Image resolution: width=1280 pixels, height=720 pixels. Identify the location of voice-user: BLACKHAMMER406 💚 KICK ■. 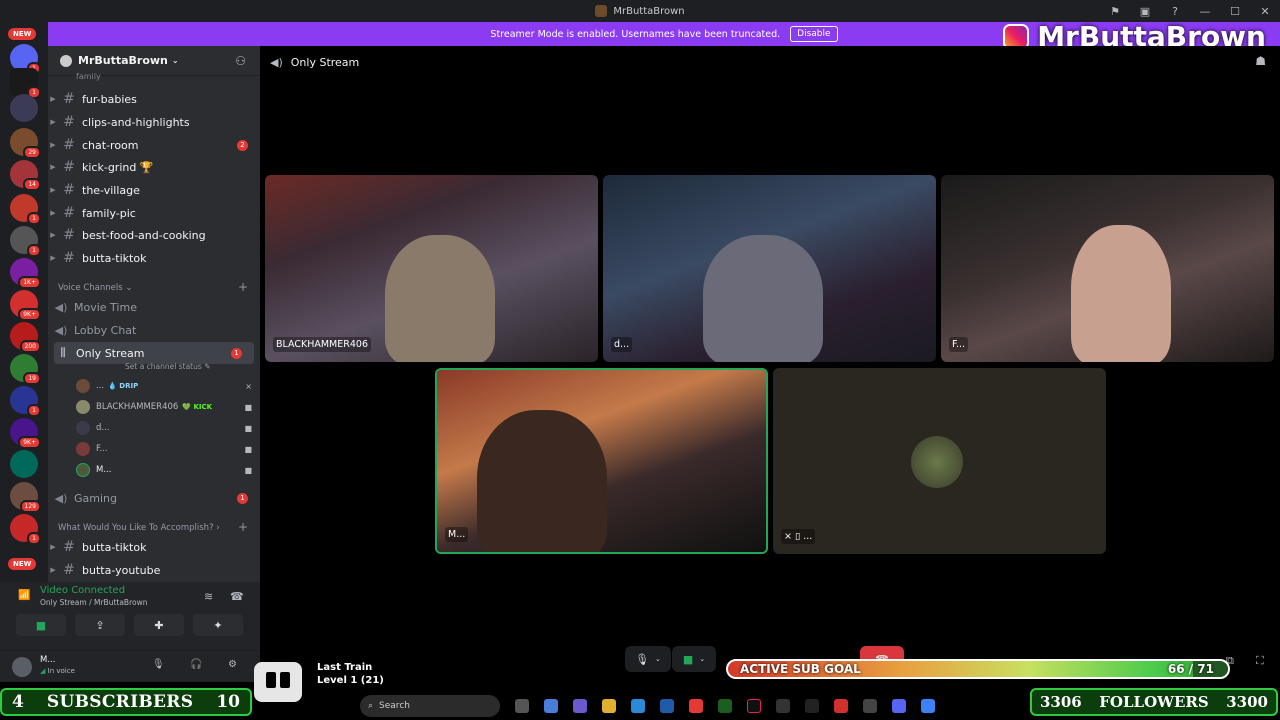
(164, 407).